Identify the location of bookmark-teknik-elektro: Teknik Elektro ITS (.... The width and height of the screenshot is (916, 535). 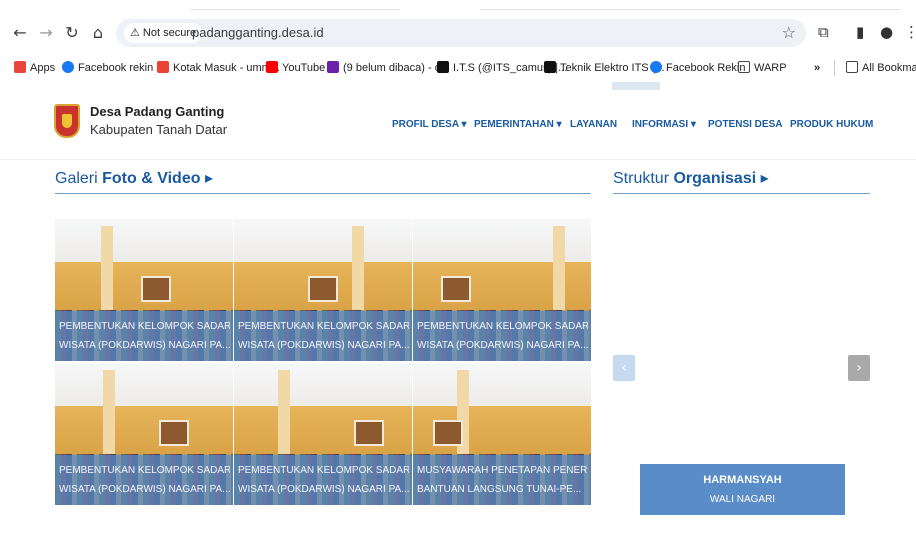
(604, 68).